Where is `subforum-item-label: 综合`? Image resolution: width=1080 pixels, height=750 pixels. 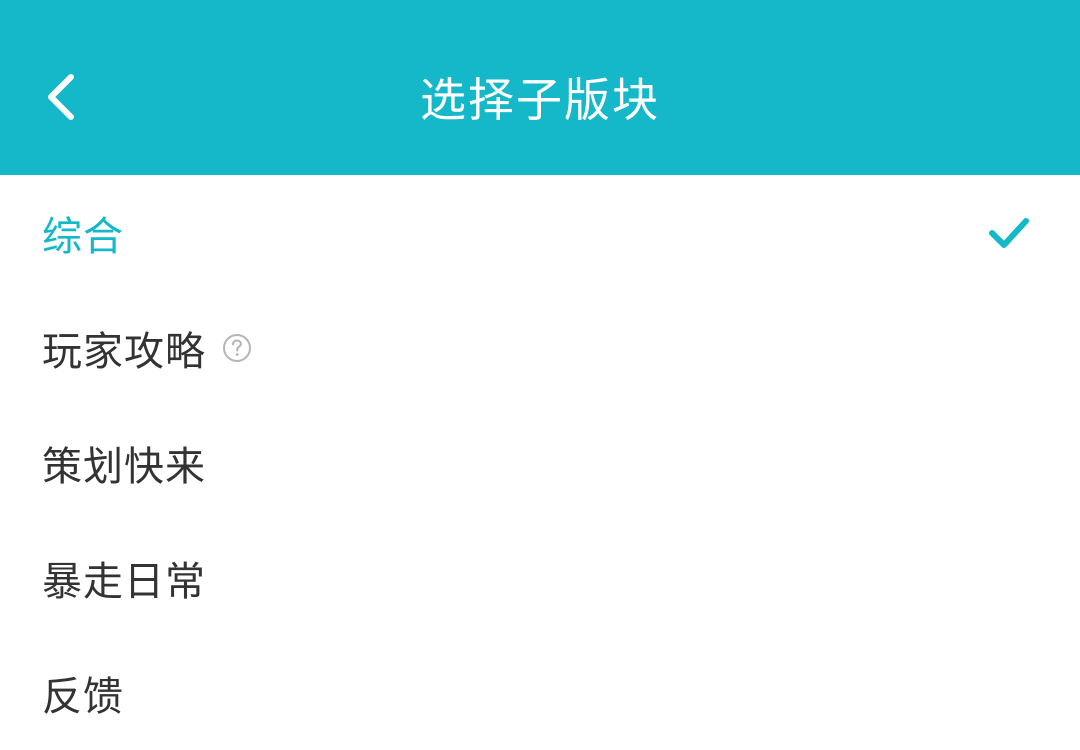
subforum-item-label: 综合 is located at coordinates (83, 236).